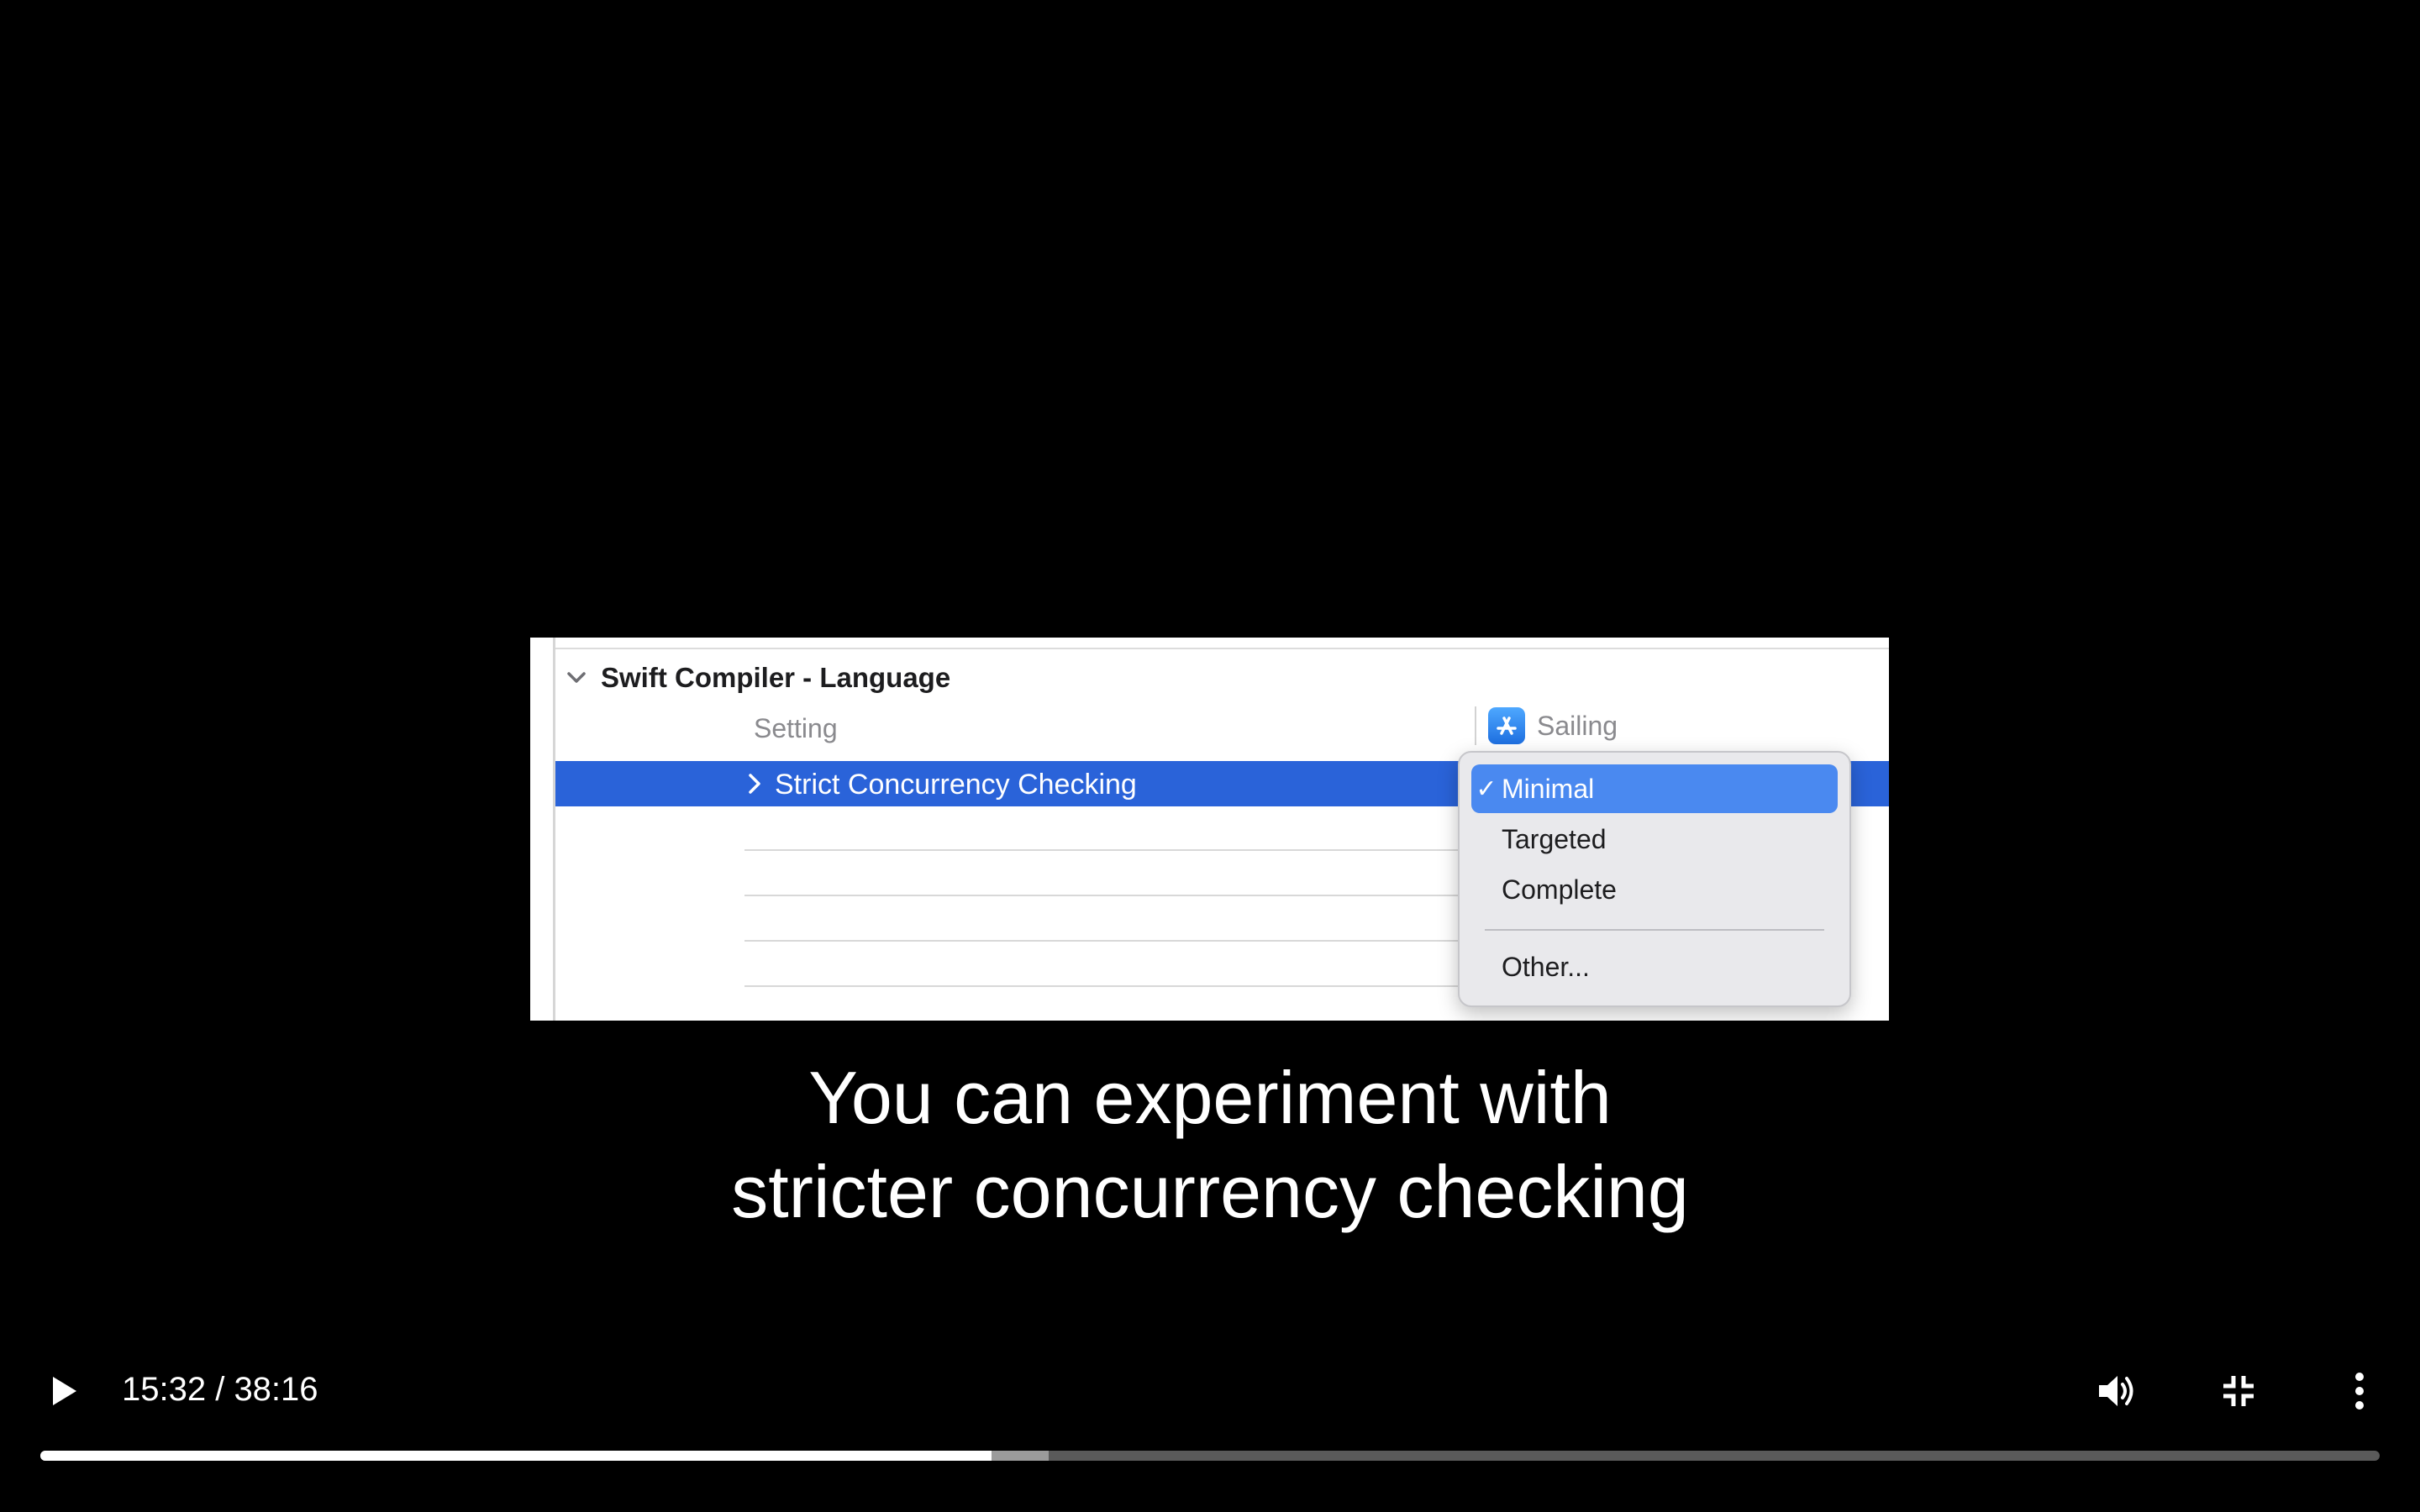  What do you see at coordinates (576, 677) in the screenshot?
I see `chevron-down-icon` at bounding box center [576, 677].